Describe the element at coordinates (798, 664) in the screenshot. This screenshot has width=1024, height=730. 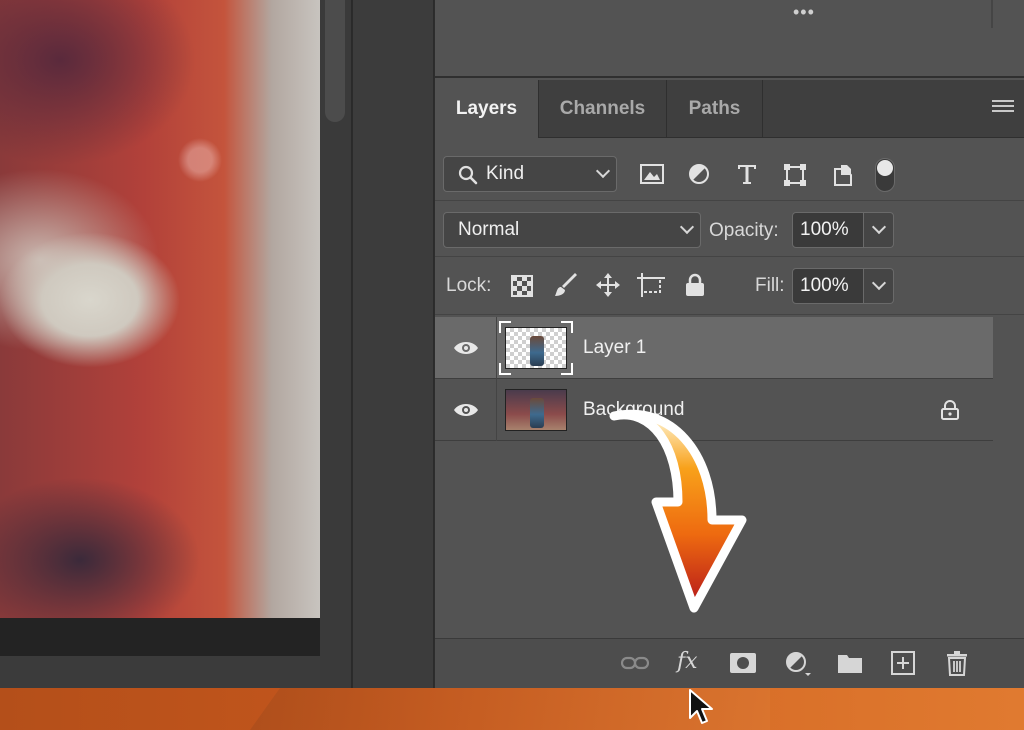
I see `adjustment-layer-icon` at that location.